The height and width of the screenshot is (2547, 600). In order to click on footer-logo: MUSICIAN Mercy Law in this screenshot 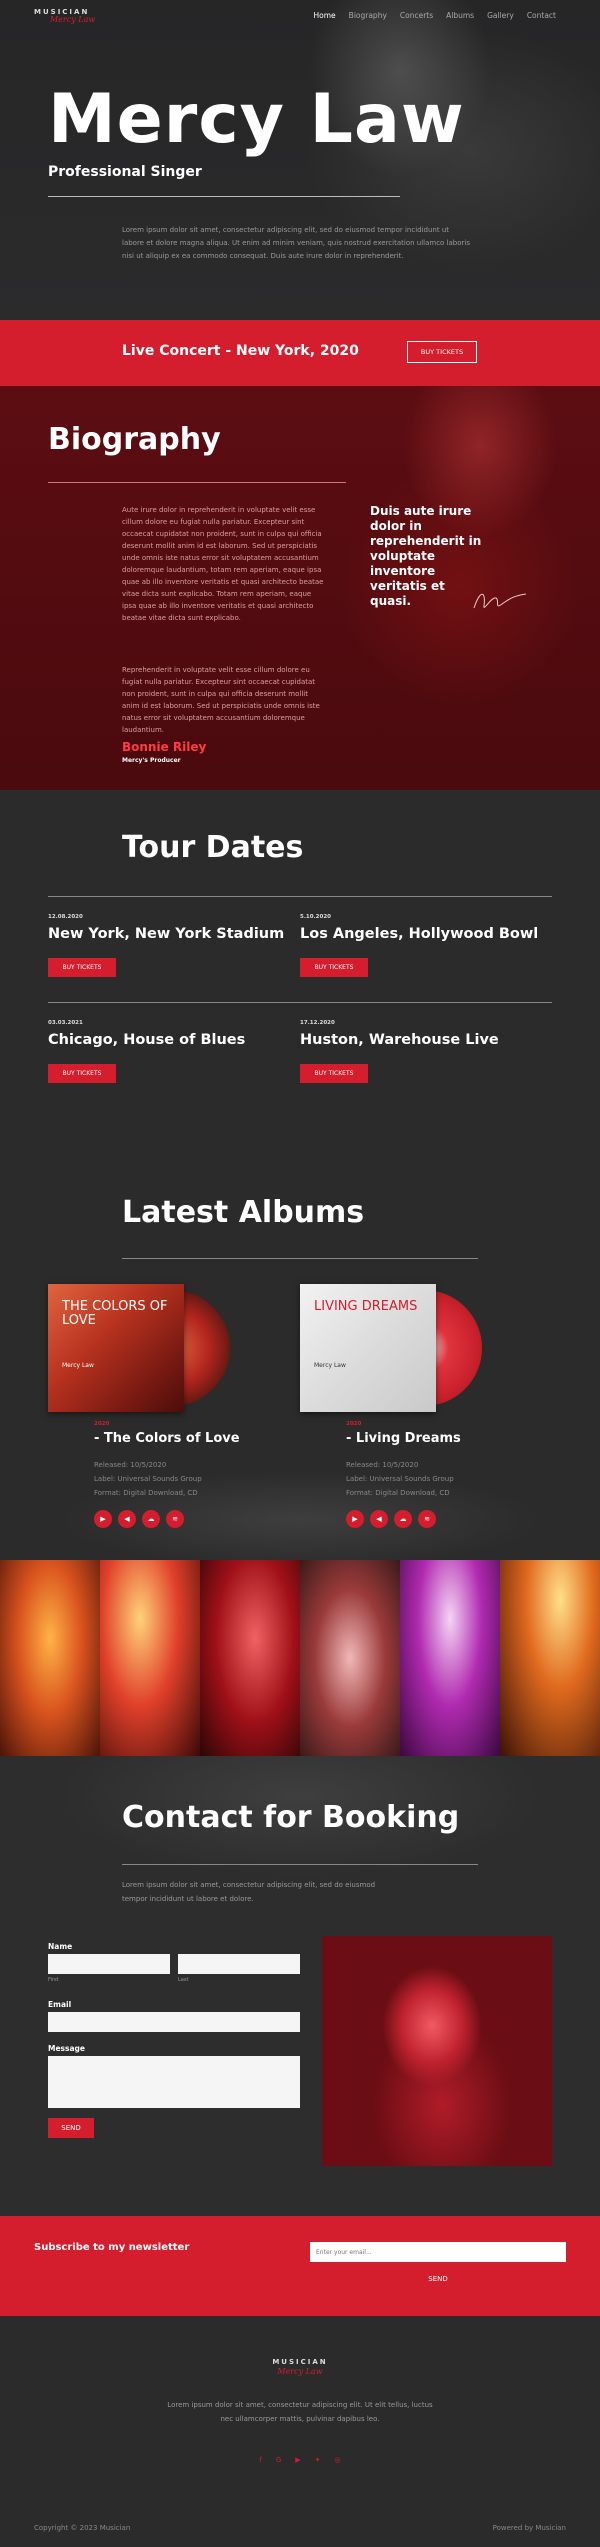, I will do `click(300, 2367)`.